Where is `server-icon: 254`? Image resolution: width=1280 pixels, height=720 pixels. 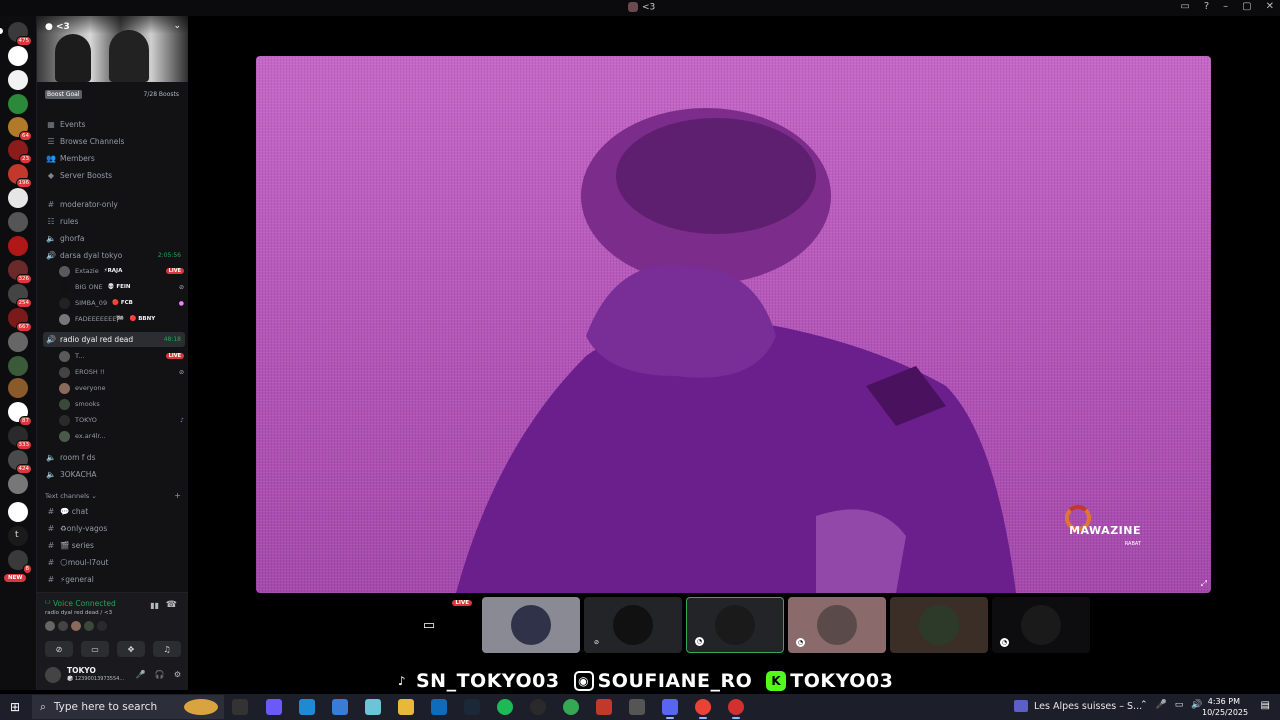 server-icon: 254 is located at coordinates (20, 296).